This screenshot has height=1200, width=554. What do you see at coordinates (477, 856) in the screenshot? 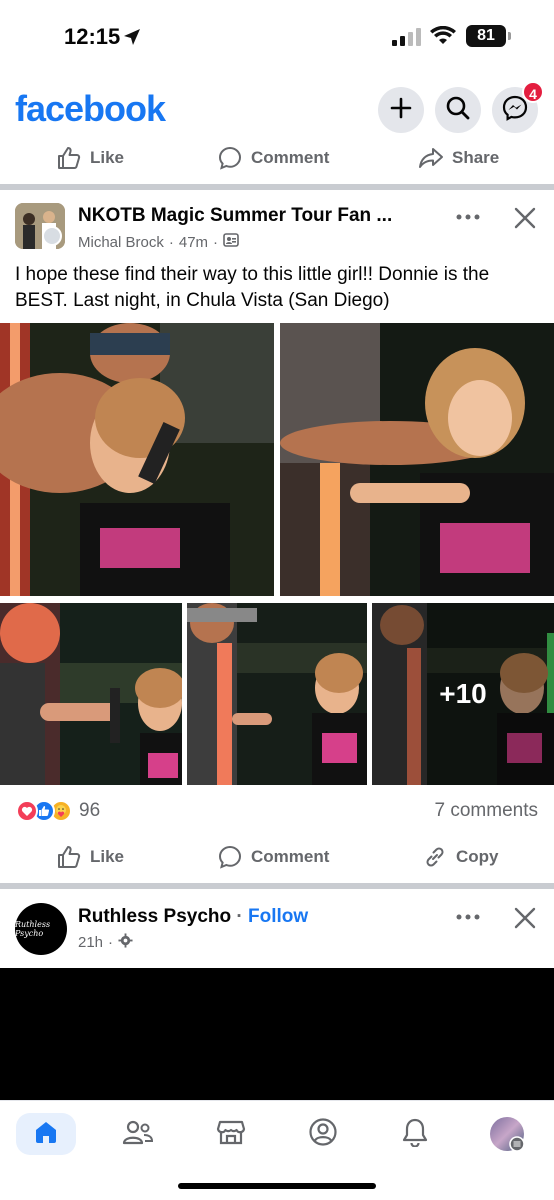
I see `copy-label: Copy` at bounding box center [477, 856].